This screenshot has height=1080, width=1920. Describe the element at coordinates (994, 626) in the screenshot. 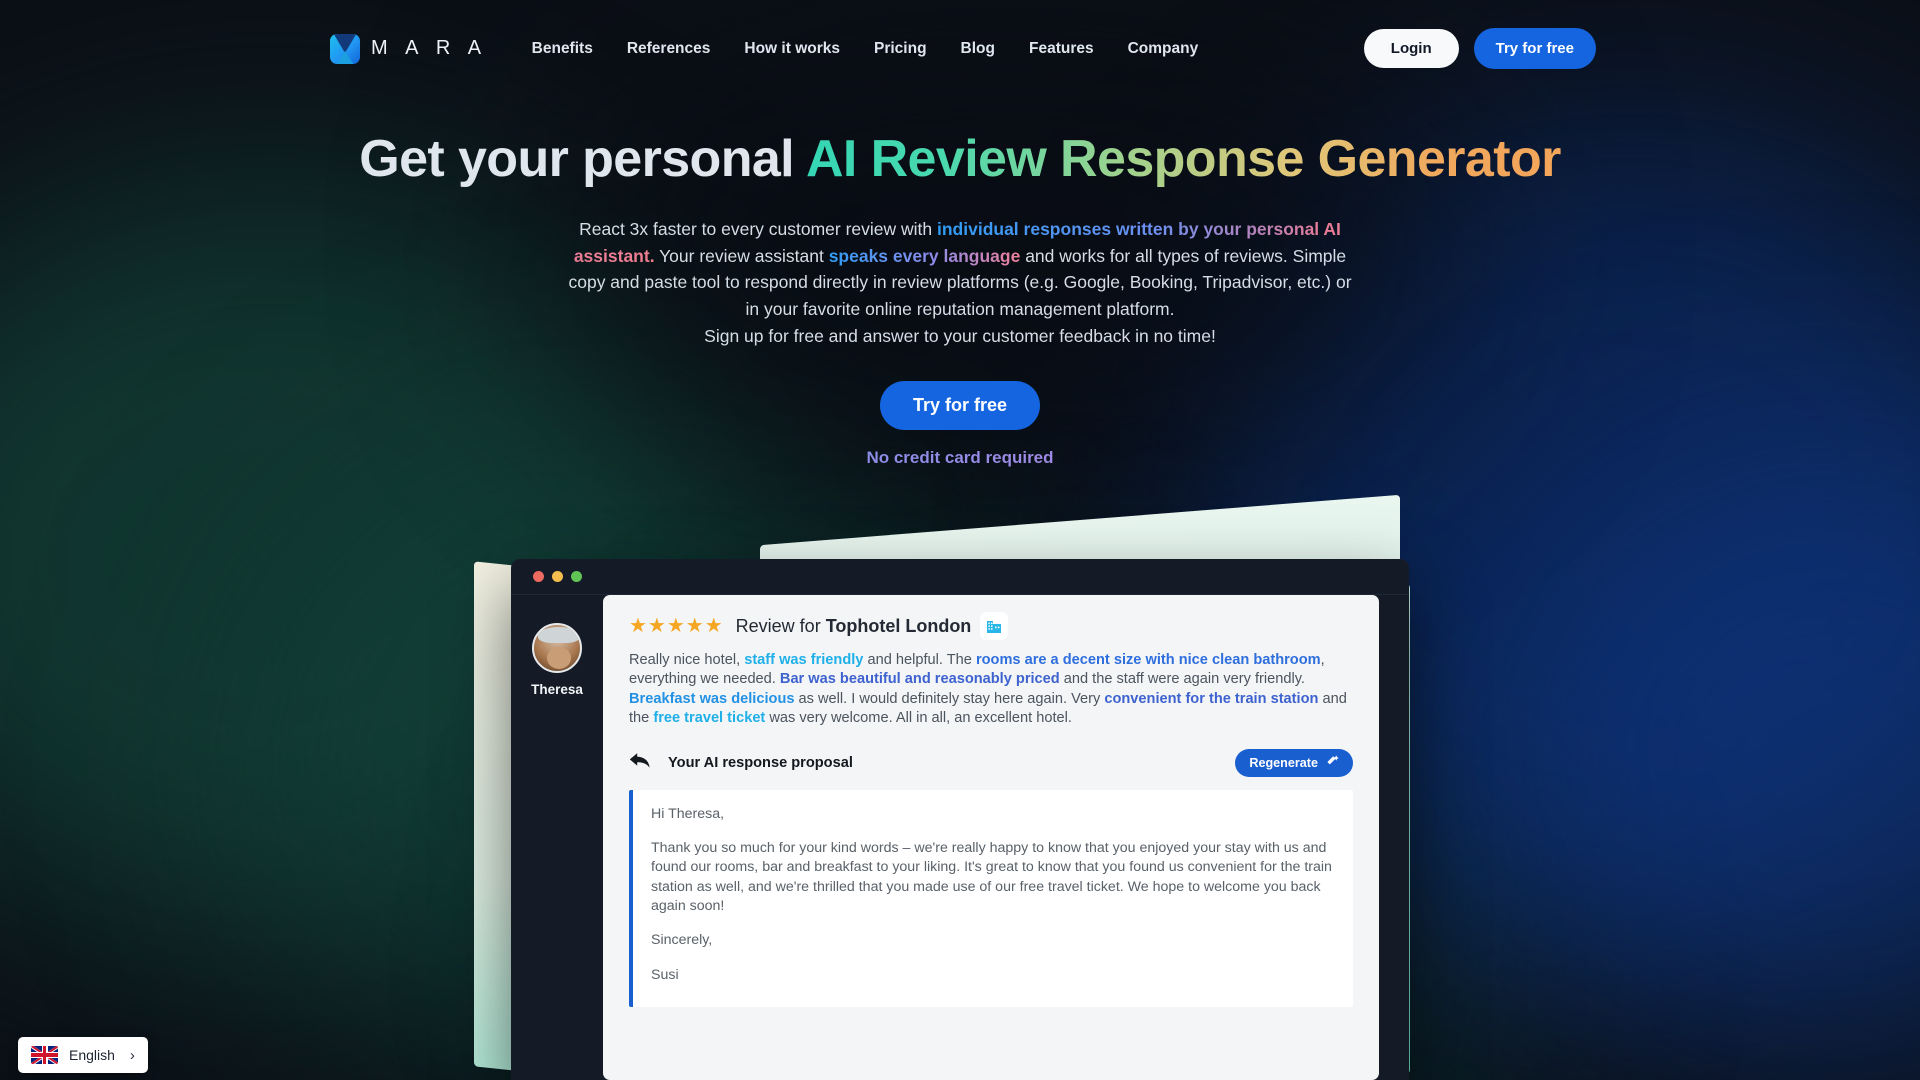

I see `hotel-building-icon` at that location.